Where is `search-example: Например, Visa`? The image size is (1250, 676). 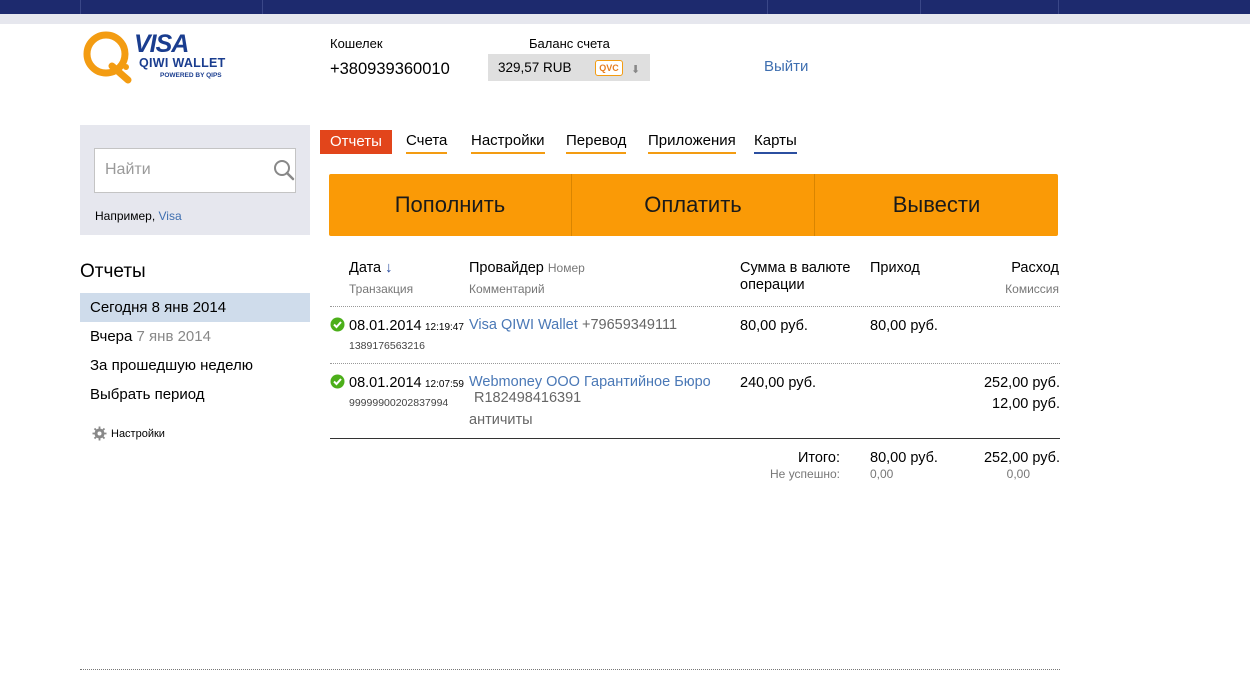 search-example: Например, Visa is located at coordinates (138, 216).